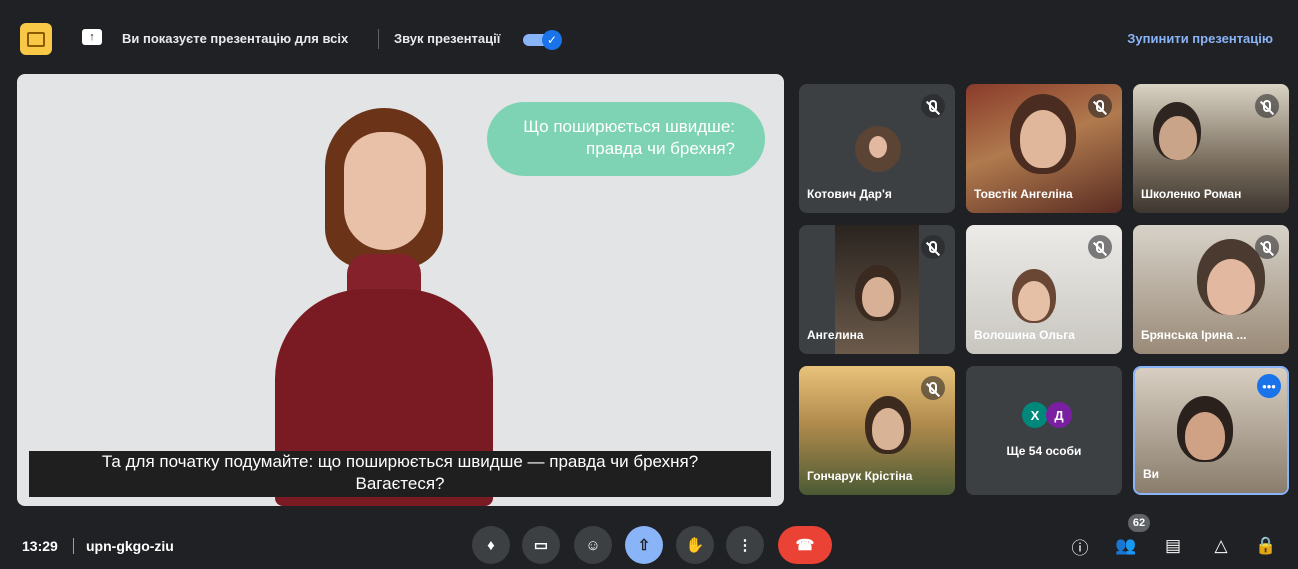  I want to click on camera-icon: ▭, so click(541, 545).